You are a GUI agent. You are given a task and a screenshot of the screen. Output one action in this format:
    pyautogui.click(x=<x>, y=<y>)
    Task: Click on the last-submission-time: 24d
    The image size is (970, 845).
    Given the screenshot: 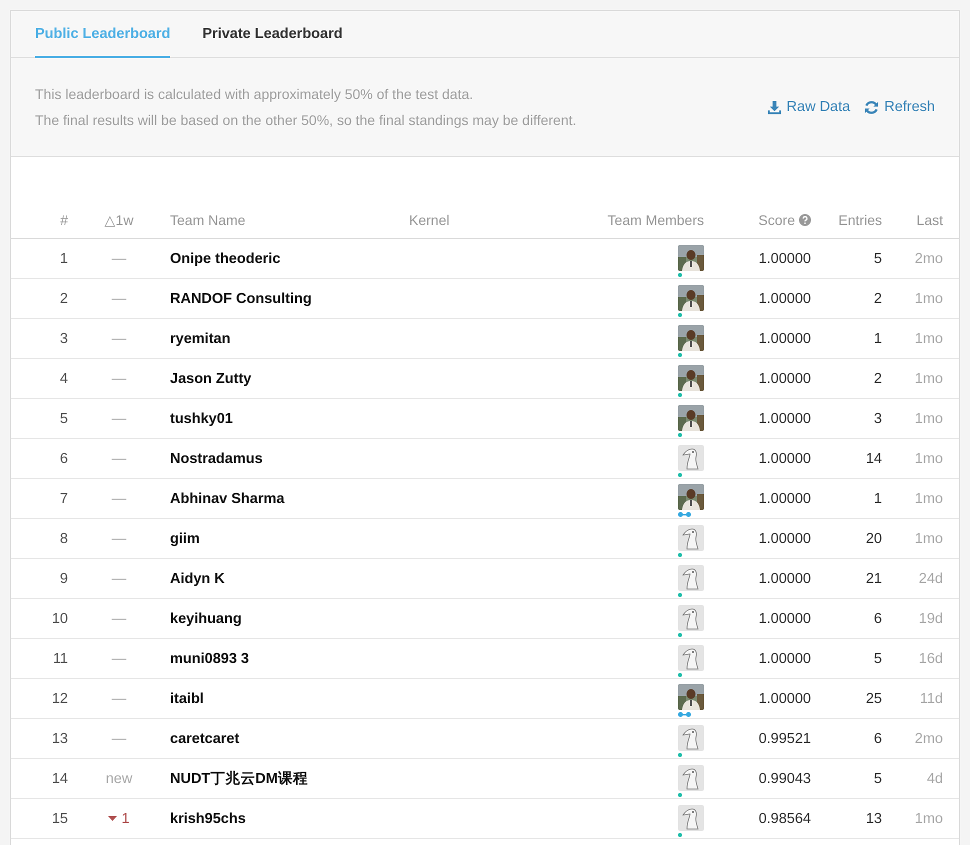 What is the action you would take?
    pyautogui.click(x=930, y=578)
    